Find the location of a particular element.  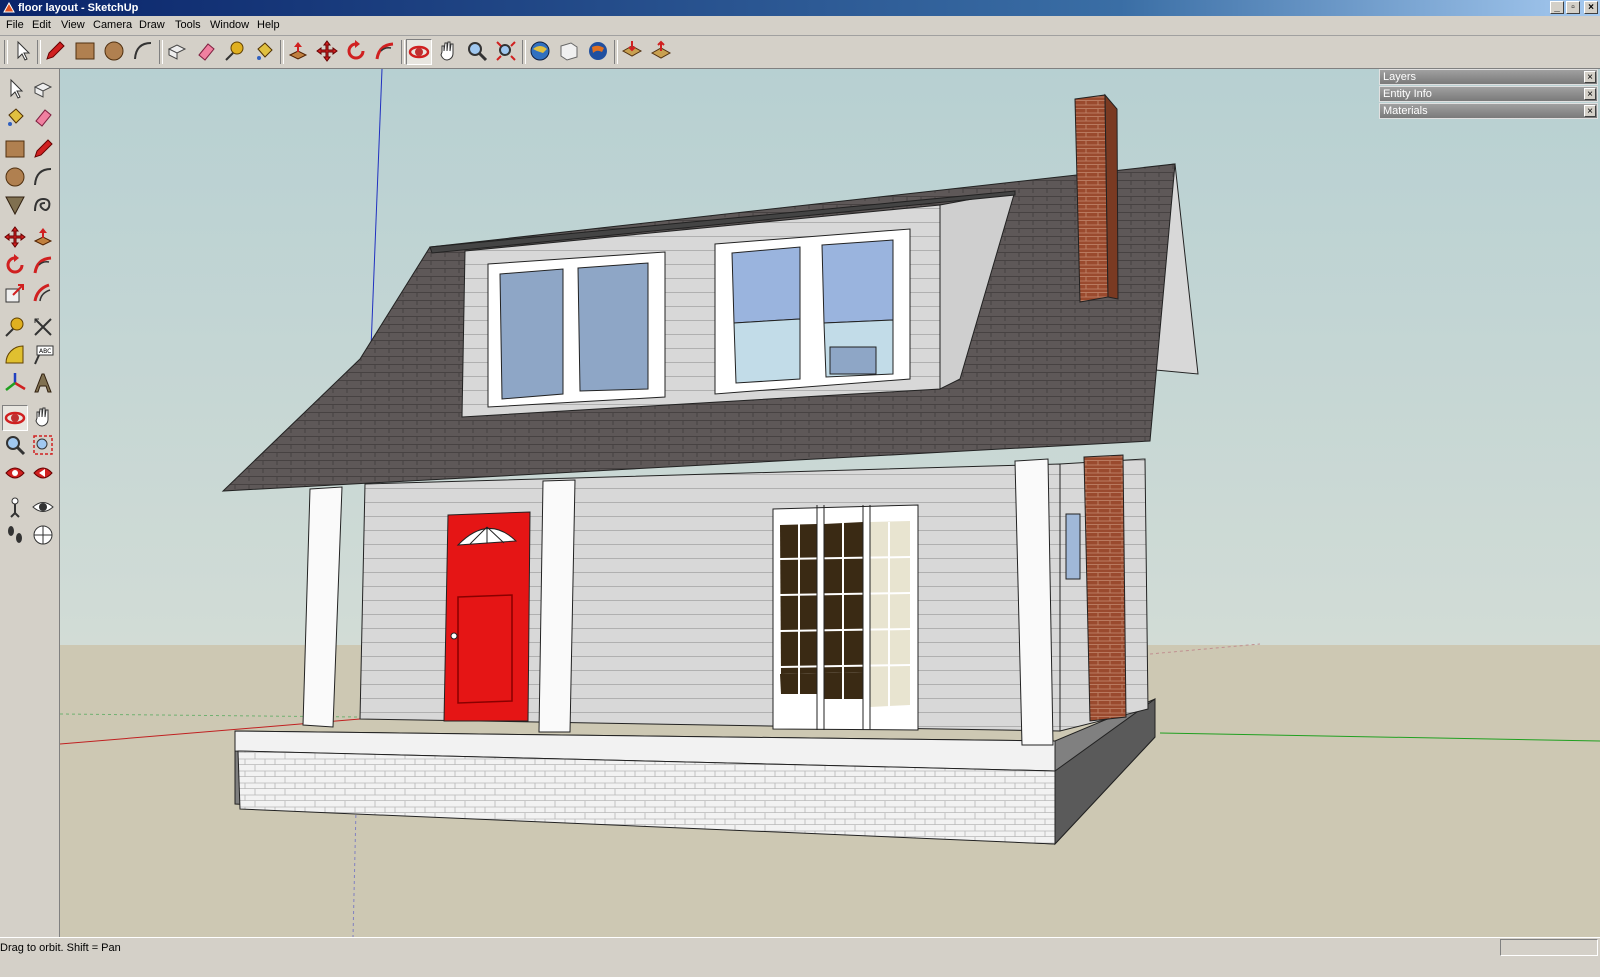

arc-tool-button is located at coordinates (143, 52).